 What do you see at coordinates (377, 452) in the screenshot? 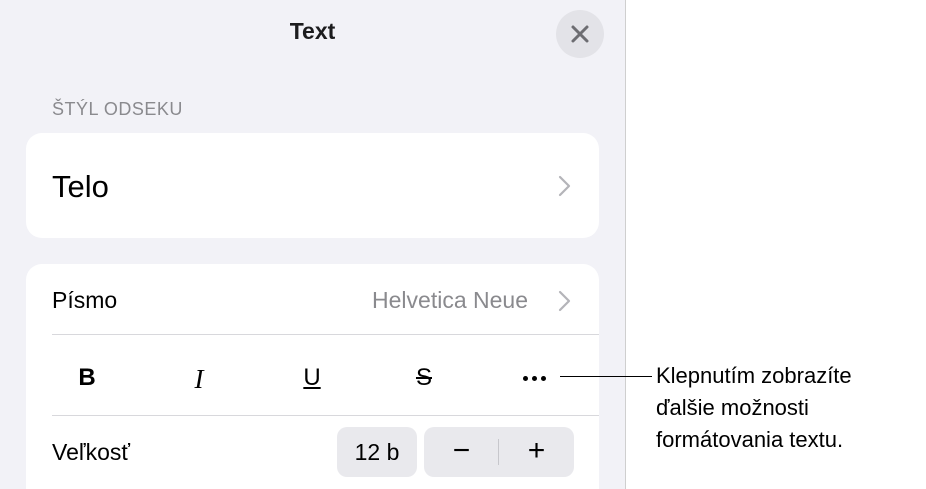
I see `font-size-value: 12 b` at bounding box center [377, 452].